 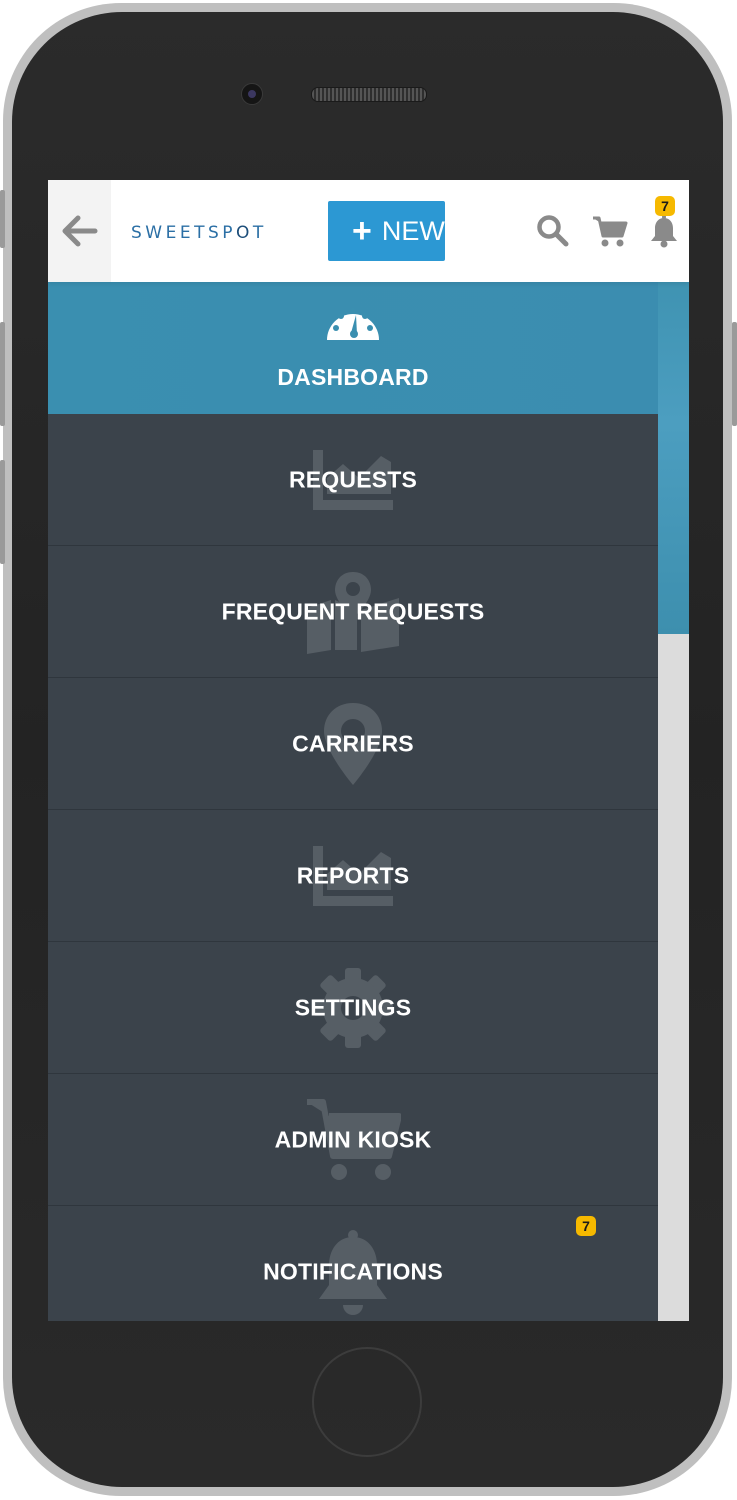 I want to click on menu-item-carriers: CARRIERS, so click(x=353, y=744).